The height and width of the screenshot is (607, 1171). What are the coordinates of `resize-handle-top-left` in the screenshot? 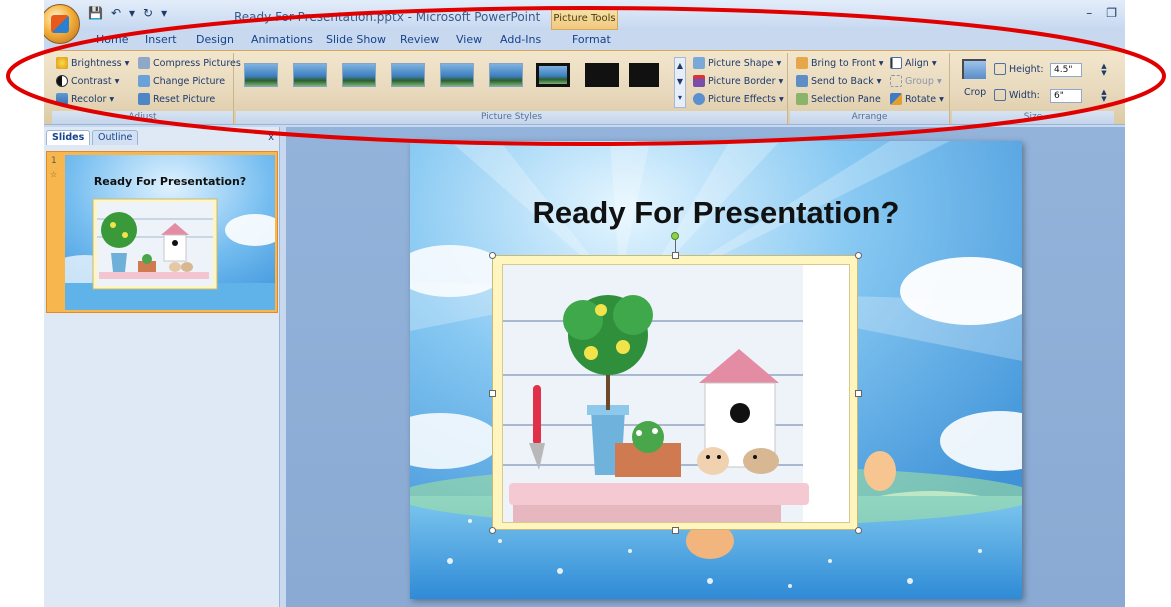 It's located at (492, 255).